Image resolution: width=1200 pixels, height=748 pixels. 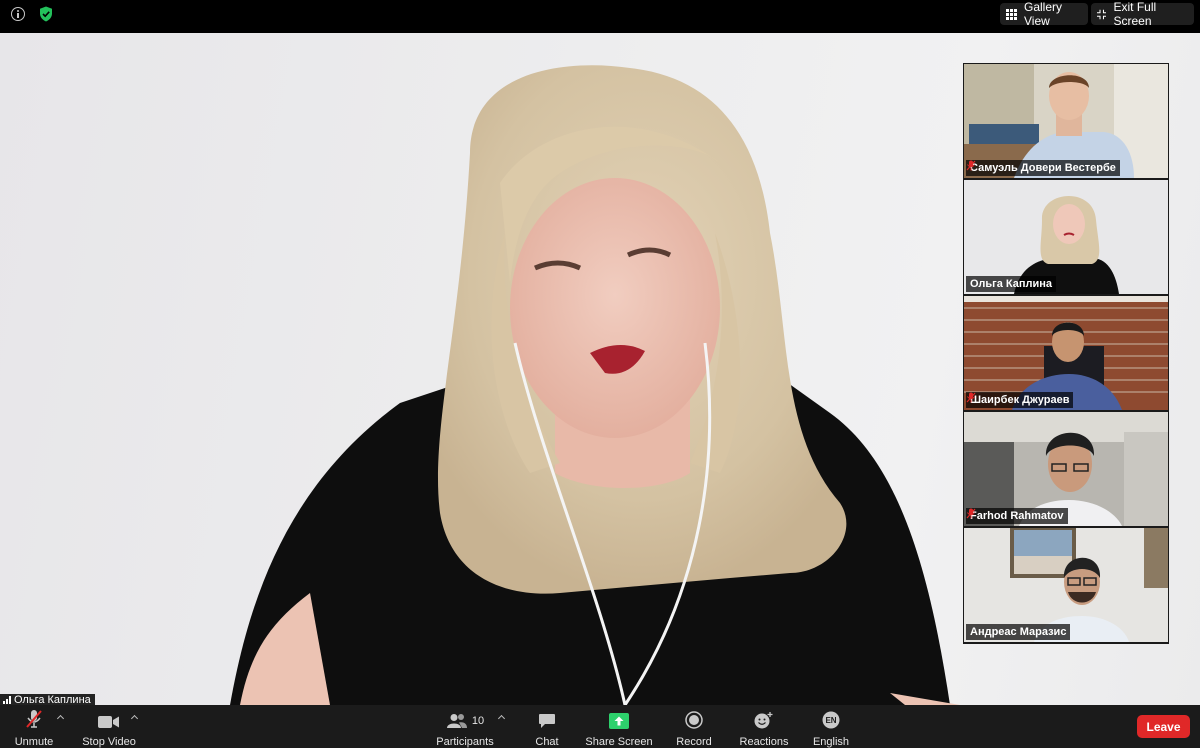 What do you see at coordinates (1043, 168) in the screenshot?
I see `participant-name-tag: Самуэль Довери Вестербе` at bounding box center [1043, 168].